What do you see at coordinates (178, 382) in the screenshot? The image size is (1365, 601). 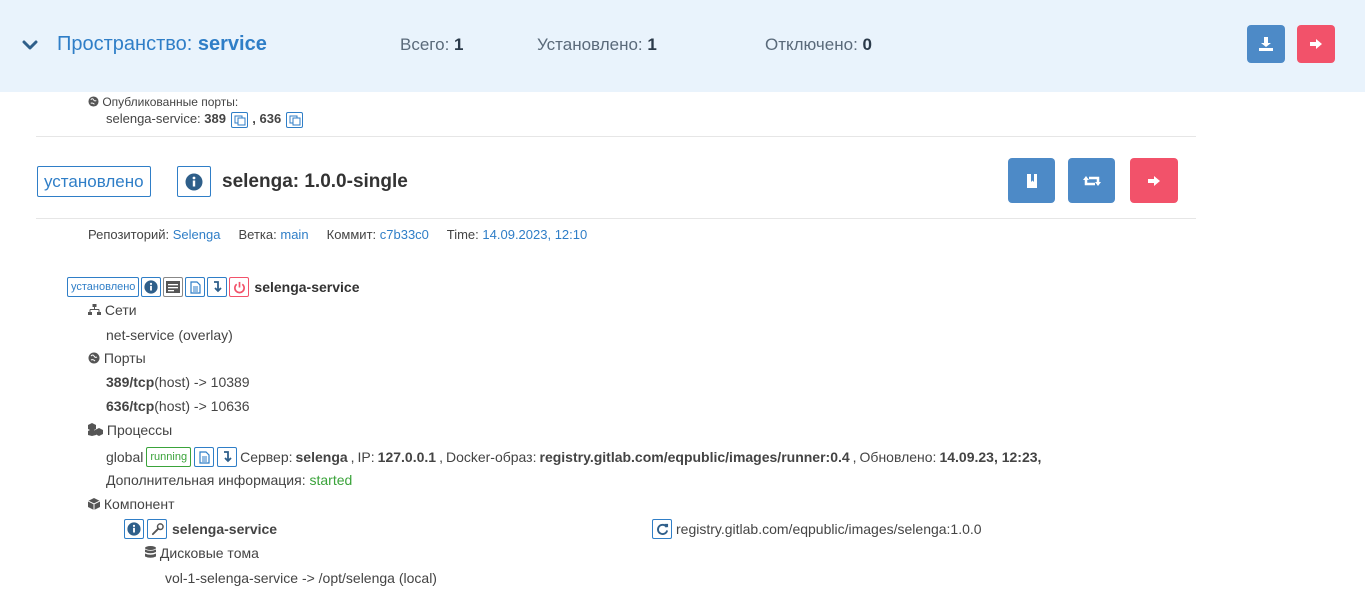 I see `port-item: 389/tcp(host) -> 10389` at bounding box center [178, 382].